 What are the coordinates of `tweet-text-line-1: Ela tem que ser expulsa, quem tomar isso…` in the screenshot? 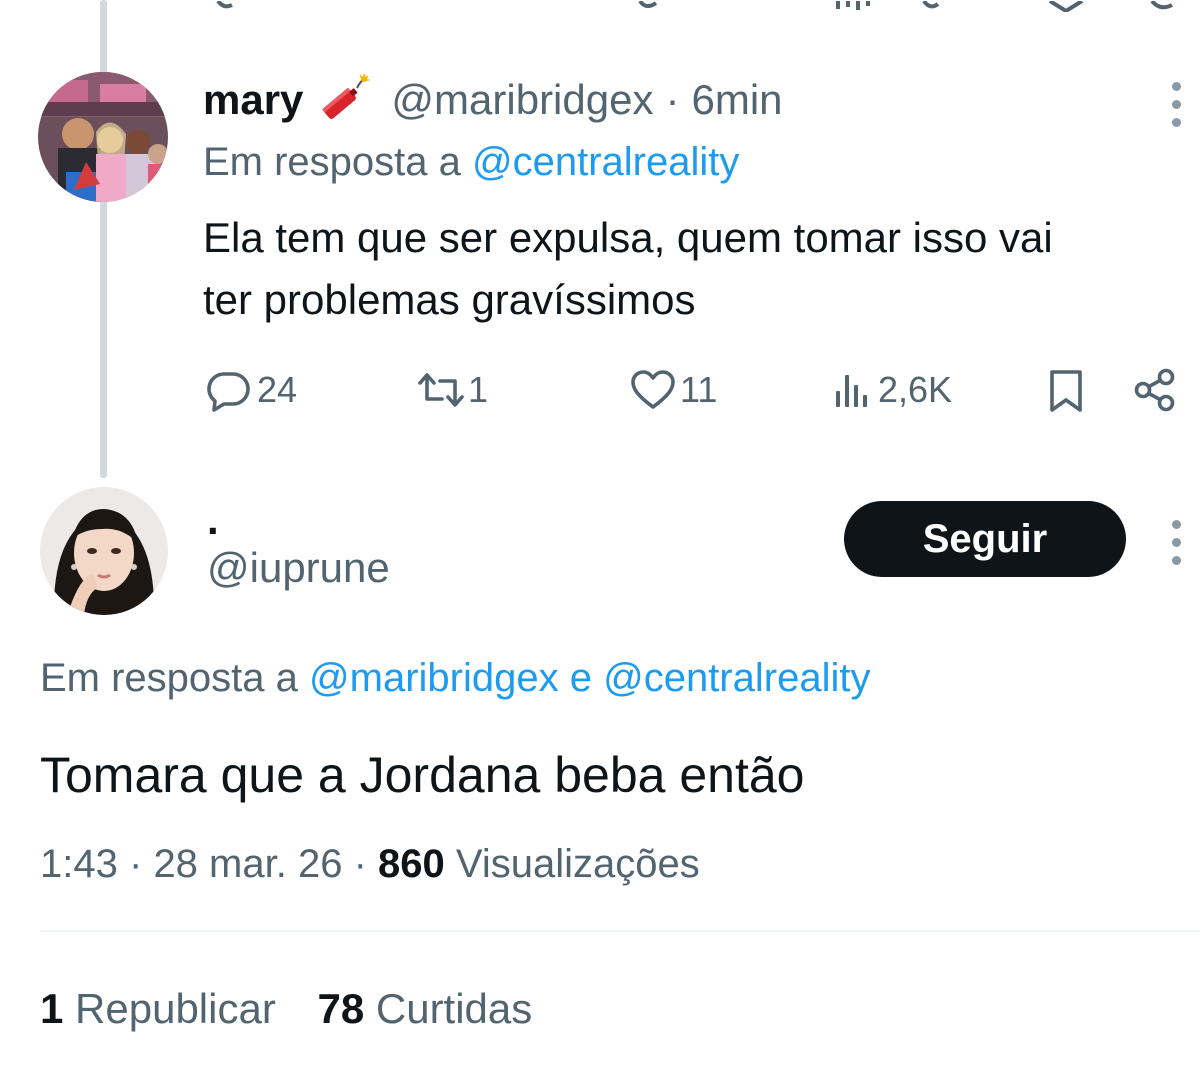 It's located at (628, 237).